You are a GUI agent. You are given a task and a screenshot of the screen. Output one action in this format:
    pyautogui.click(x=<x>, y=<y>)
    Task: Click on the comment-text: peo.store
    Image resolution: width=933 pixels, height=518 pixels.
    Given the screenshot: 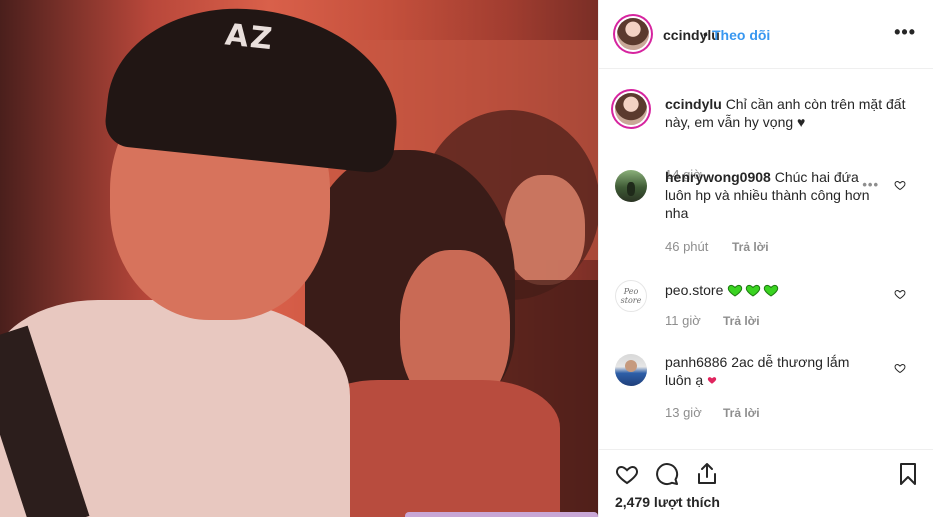 What is the action you would take?
    pyautogui.click(x=772, y=290)
    